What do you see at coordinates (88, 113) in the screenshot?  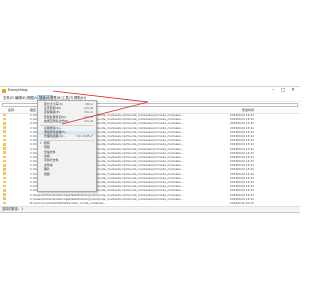 I see `menu-item-shortcut: Ctrl+U` at bounding box center [88, 113].